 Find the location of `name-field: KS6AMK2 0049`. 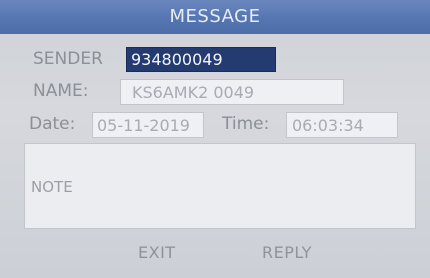

name-field: KS6AMK2 0049 is located at coordinates (232, 92).